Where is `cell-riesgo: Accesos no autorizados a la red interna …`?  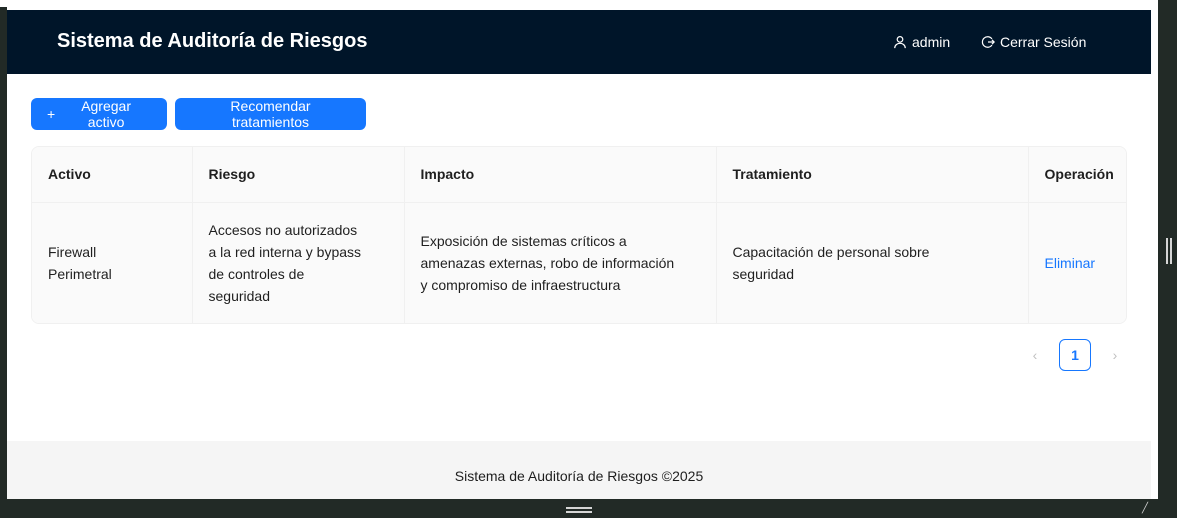
cell-riesgo: Accesos no autorizados a la red interna … is located at coordinates (298, 262).